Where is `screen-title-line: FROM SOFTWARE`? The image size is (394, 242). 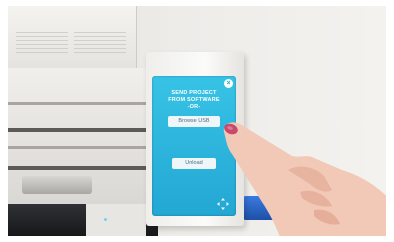 screen-title-line: FROM SOFTWARE is located at coordinates (194, 100).